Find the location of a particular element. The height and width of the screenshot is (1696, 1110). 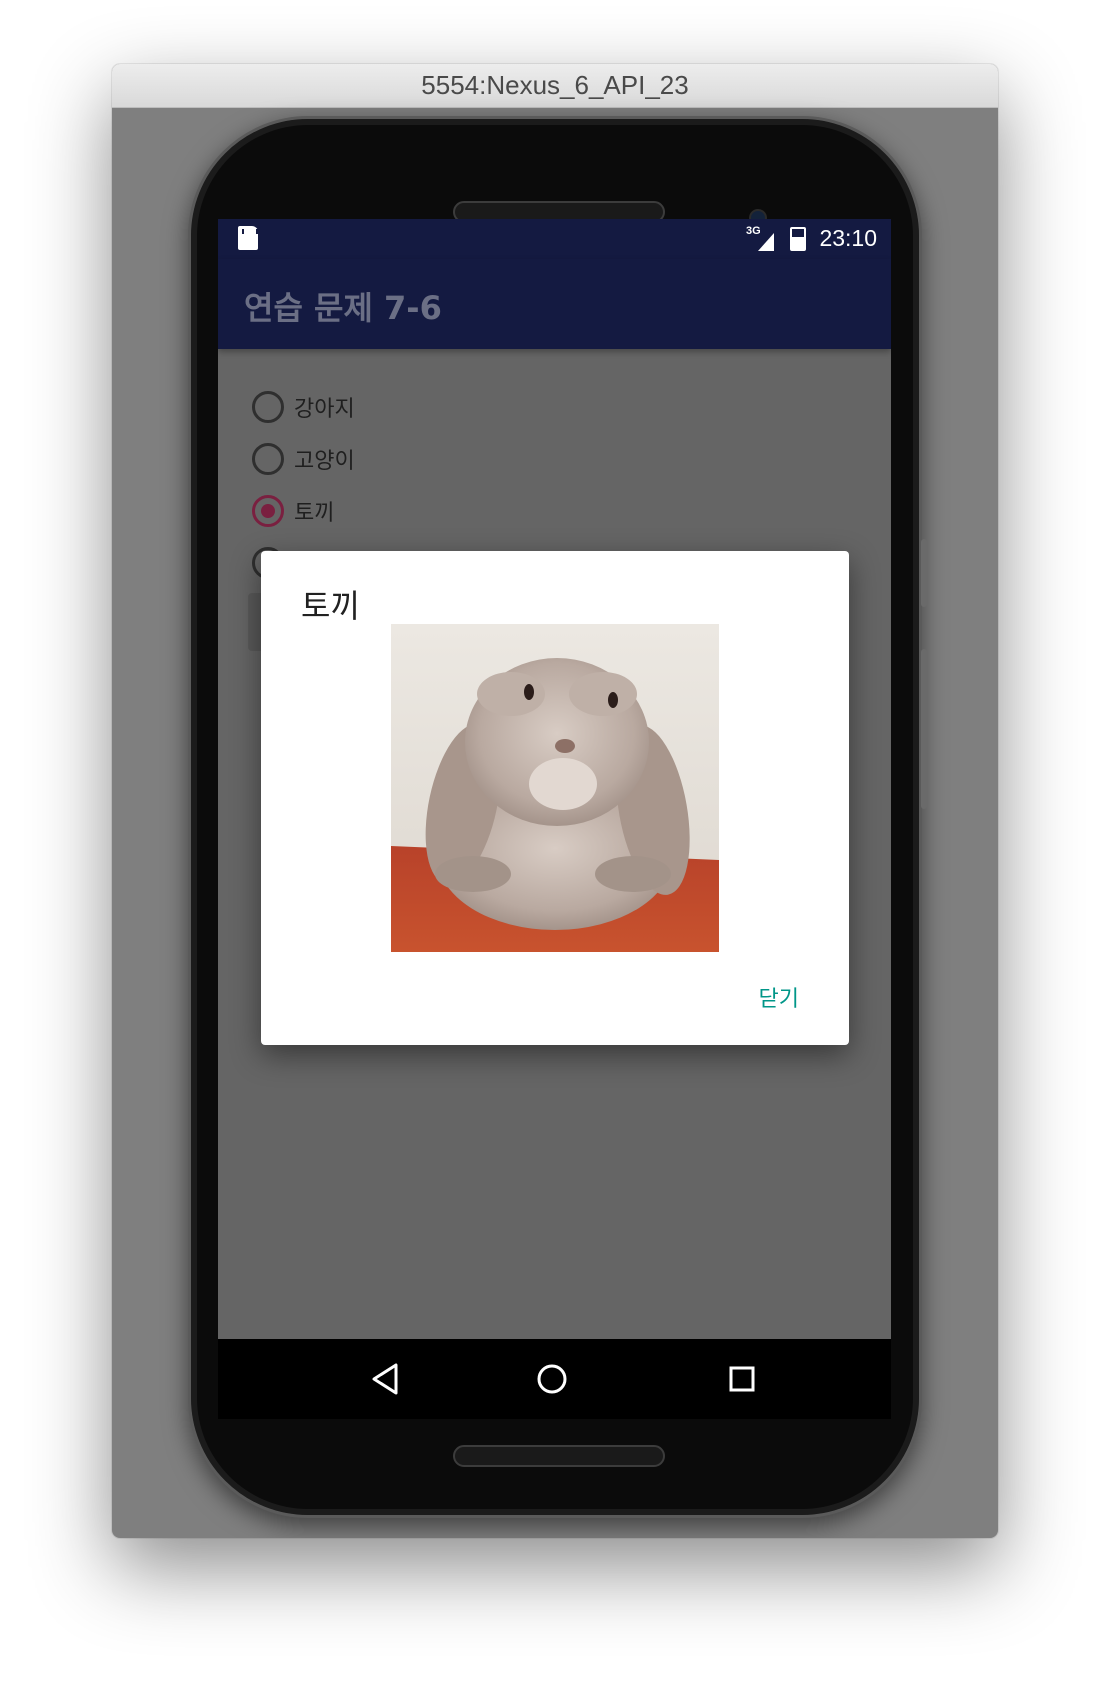

volume-button is located at coordinates (924, 729).